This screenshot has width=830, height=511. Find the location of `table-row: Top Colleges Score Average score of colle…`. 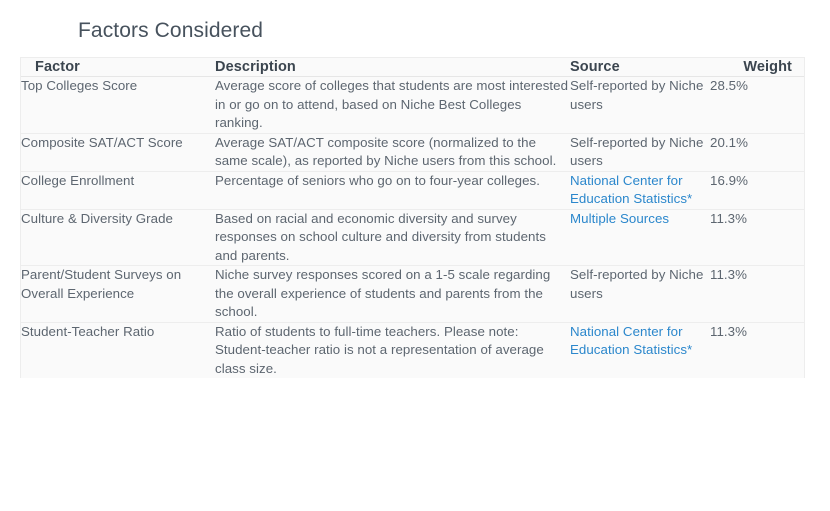

table-row: Top Colleges Score Average score of colle… is located at coordinates (412, 105).